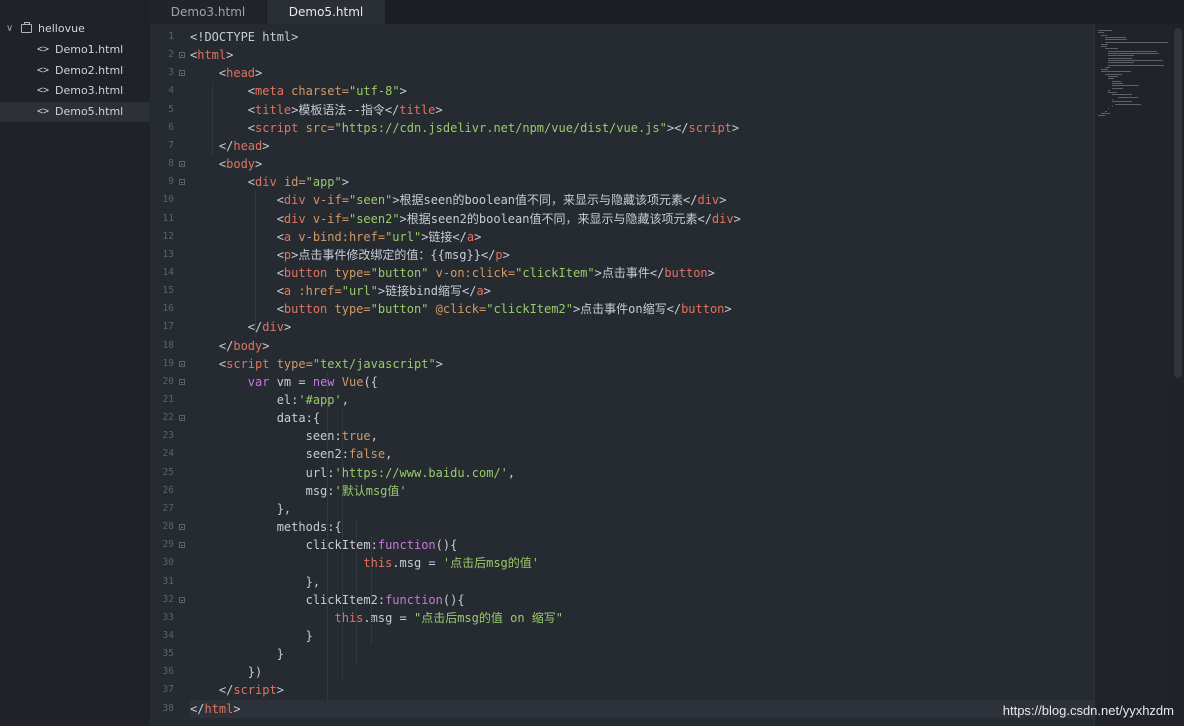 This screenshot has height=726, width=1184. Describe the element at coordinates (208, 12) in the screenshot. I see `tab-demo3: Demo3.html` at that location.